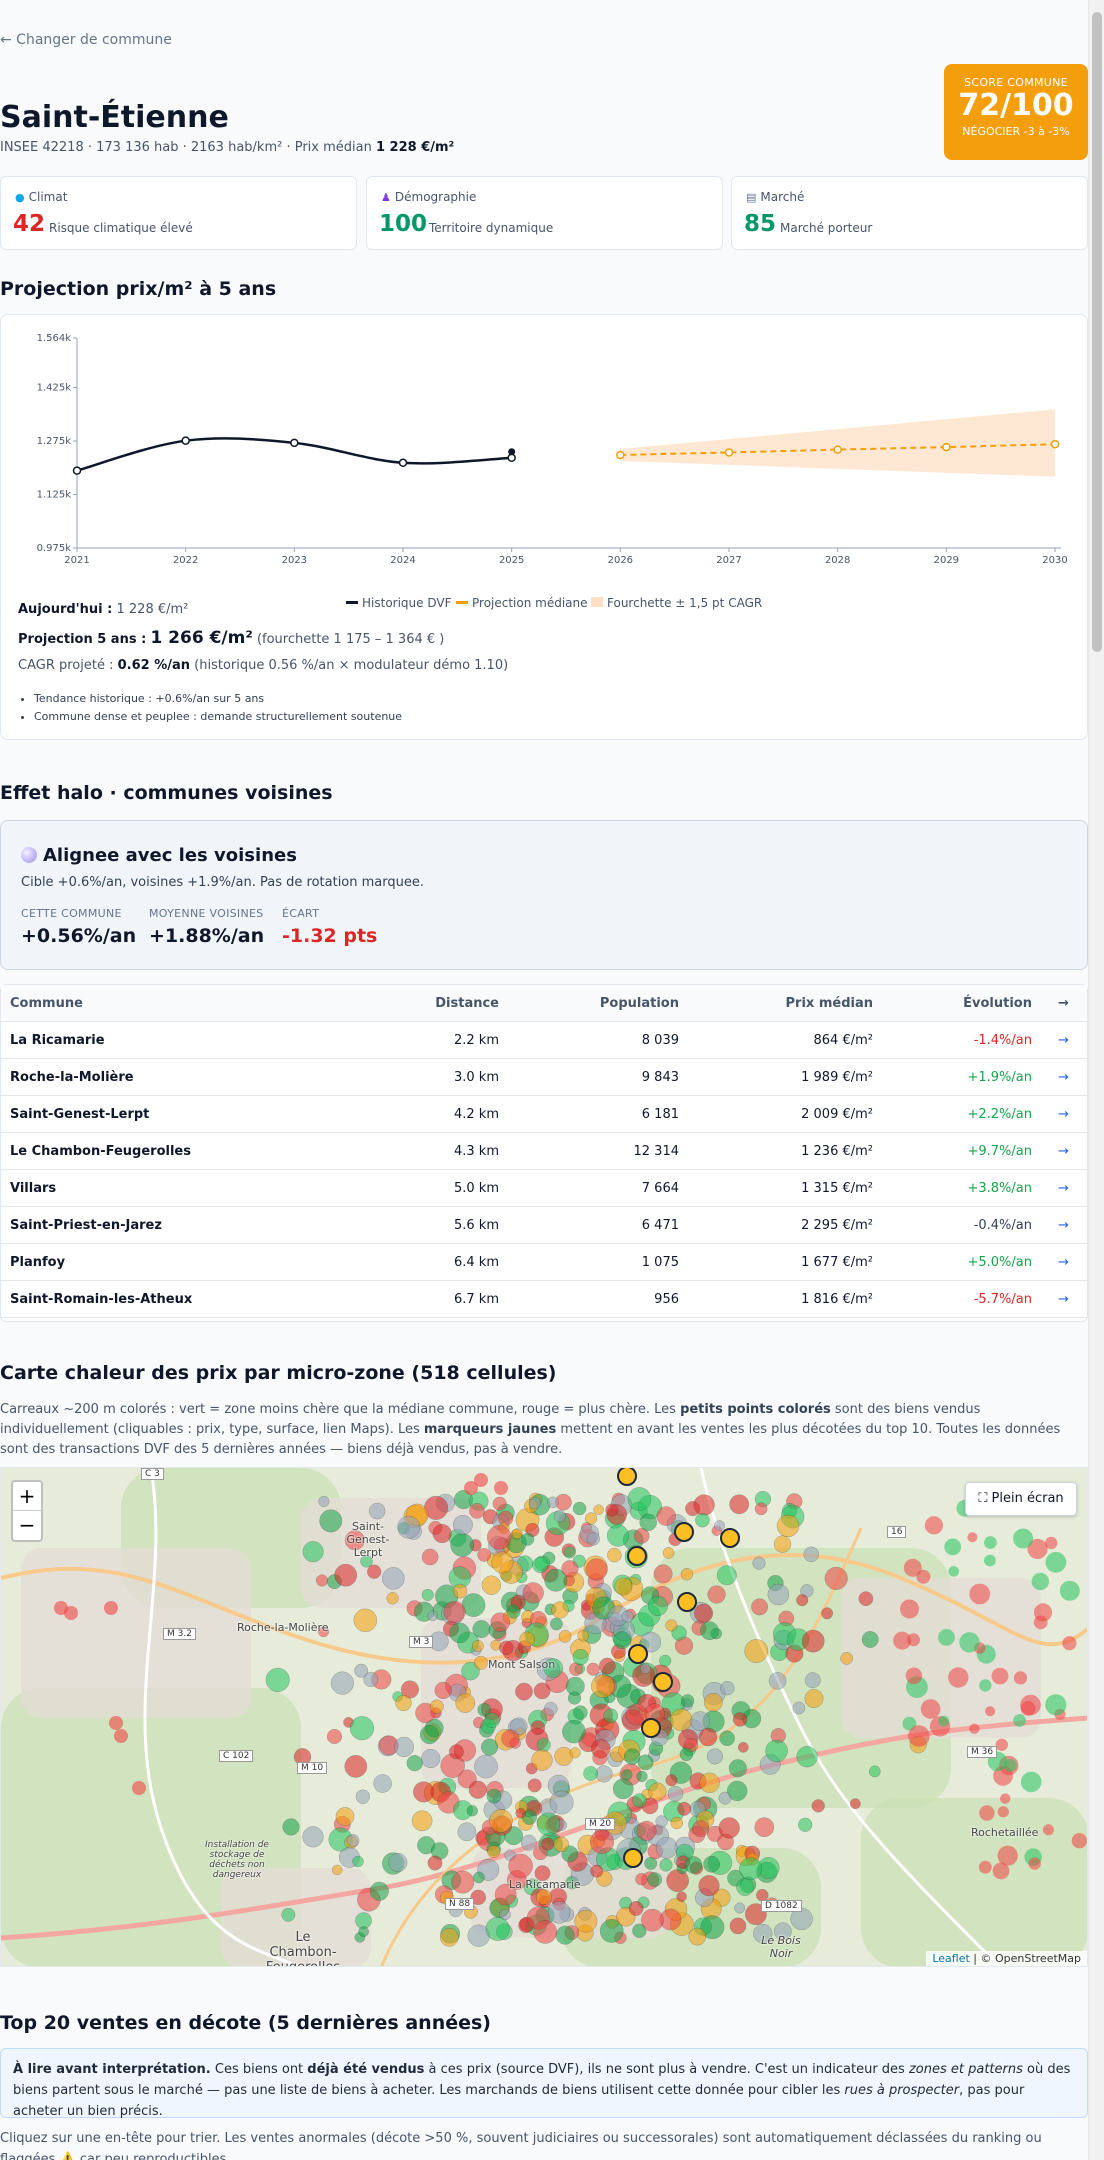  I want to click on col-link: →, so click(1063, 1003).